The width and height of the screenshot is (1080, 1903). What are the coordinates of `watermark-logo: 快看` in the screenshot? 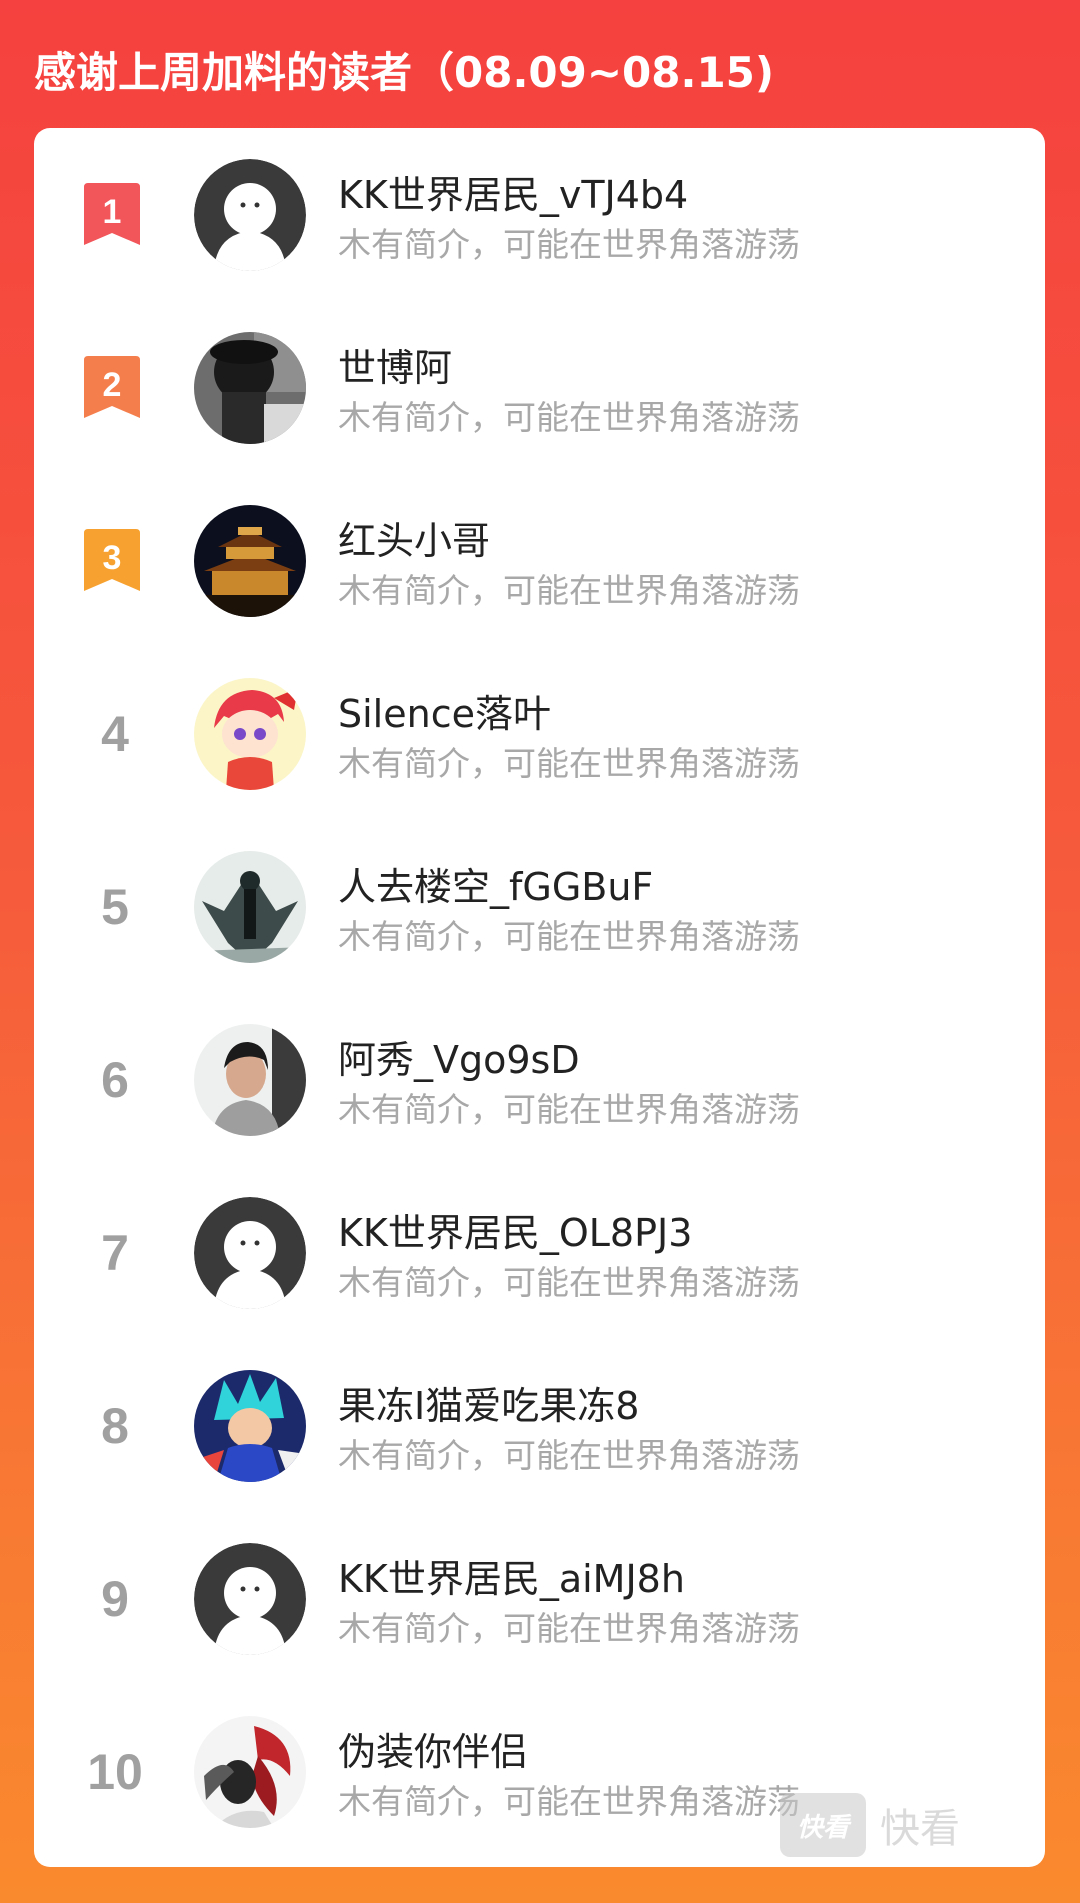 It's located at (823, 1825).